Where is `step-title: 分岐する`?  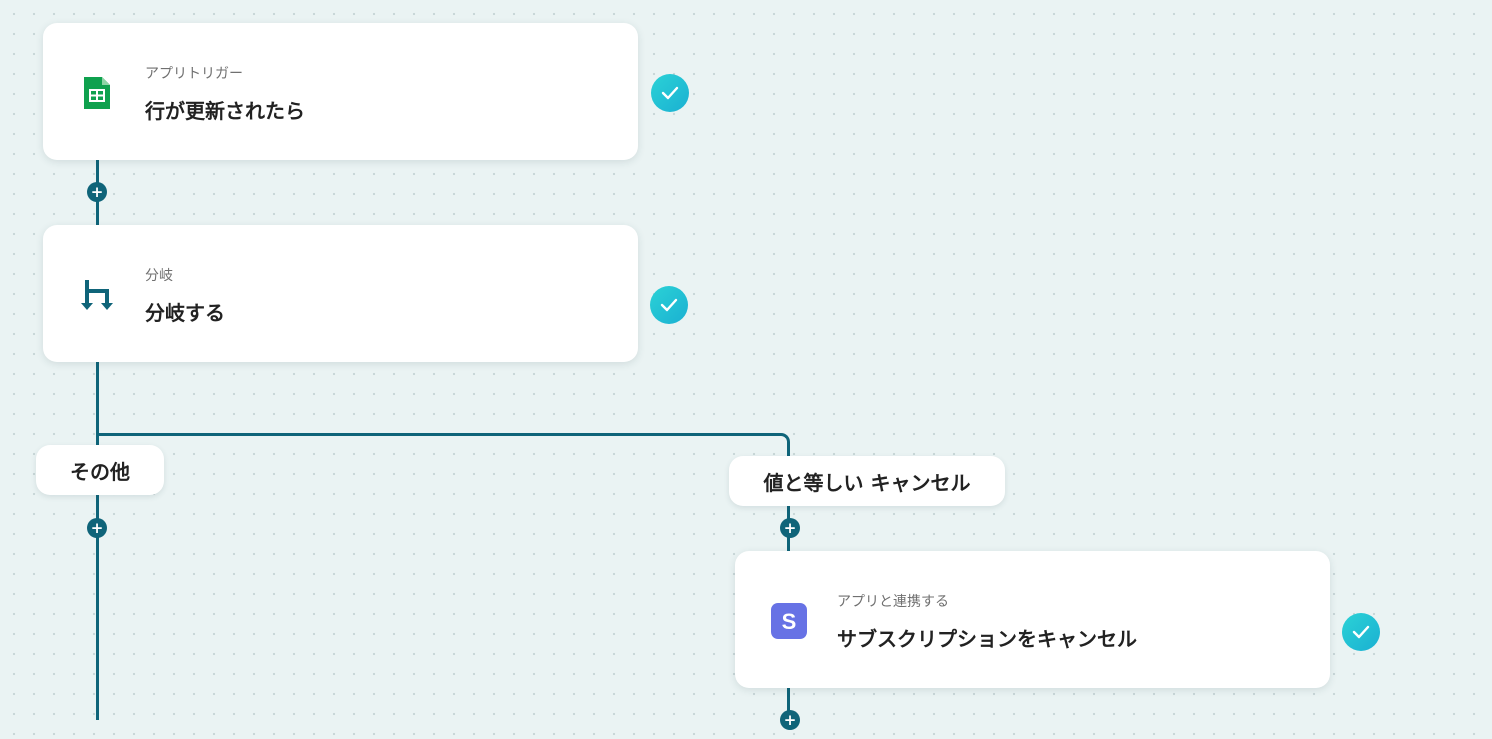
step-title: 分岐する is located at coordinates (185, 313).